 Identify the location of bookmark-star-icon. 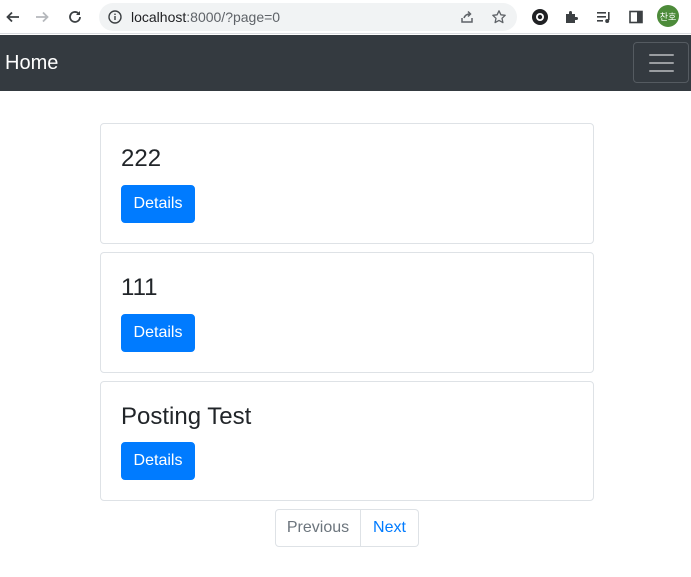
(499, 17).